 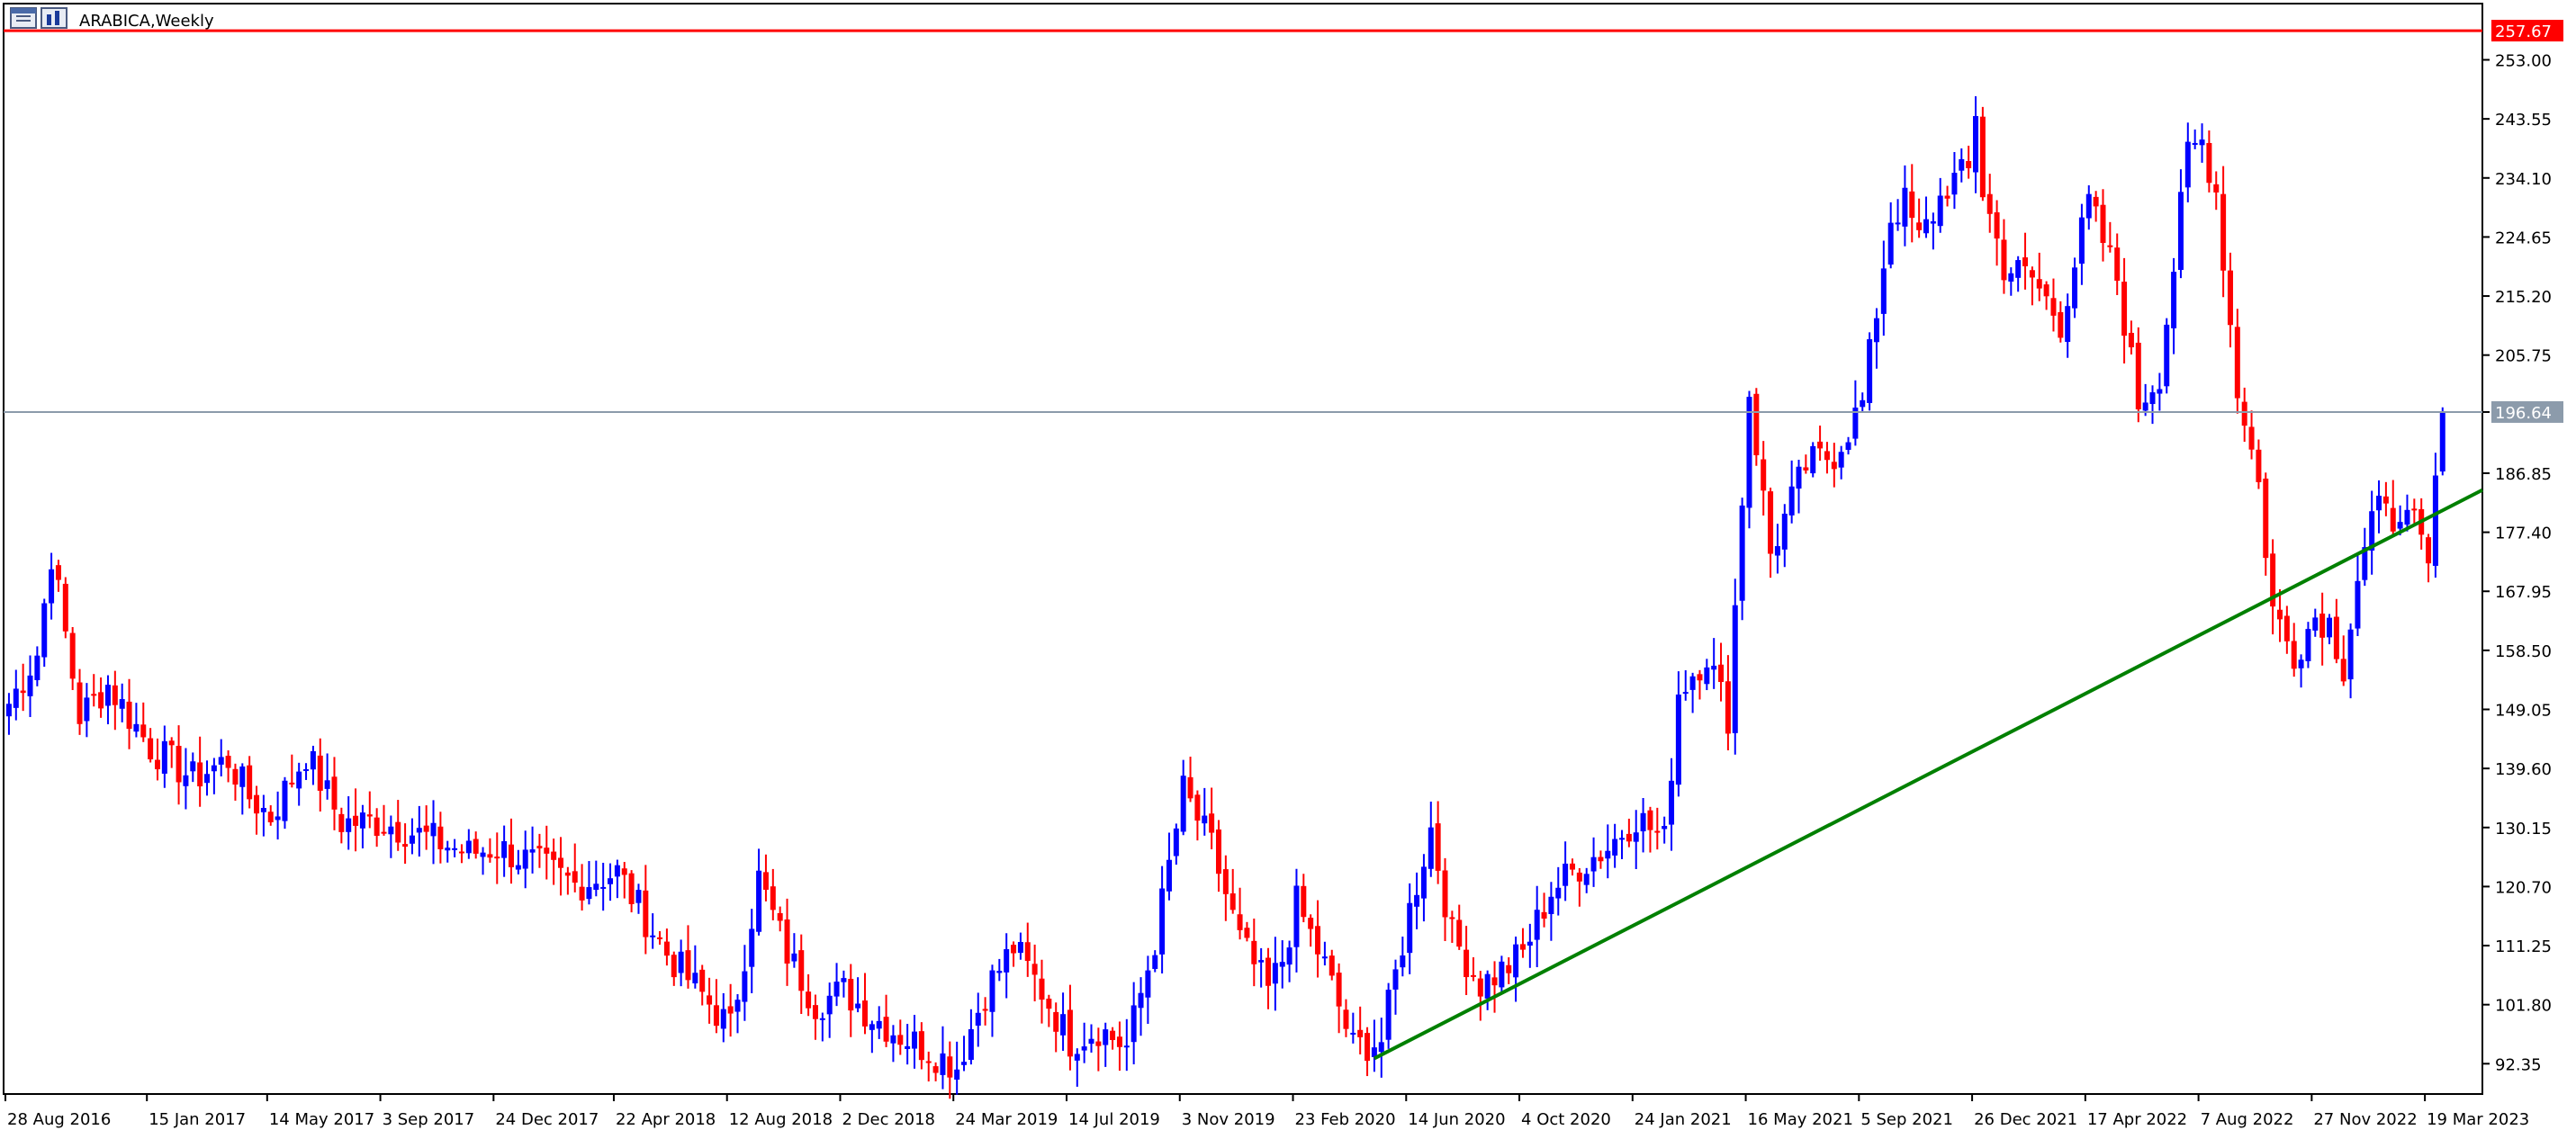 What do you see at coordinates (2523, 297) in the screenshot?
I see `y-tick-label: 215.20` at bounding box center [2523, 297].